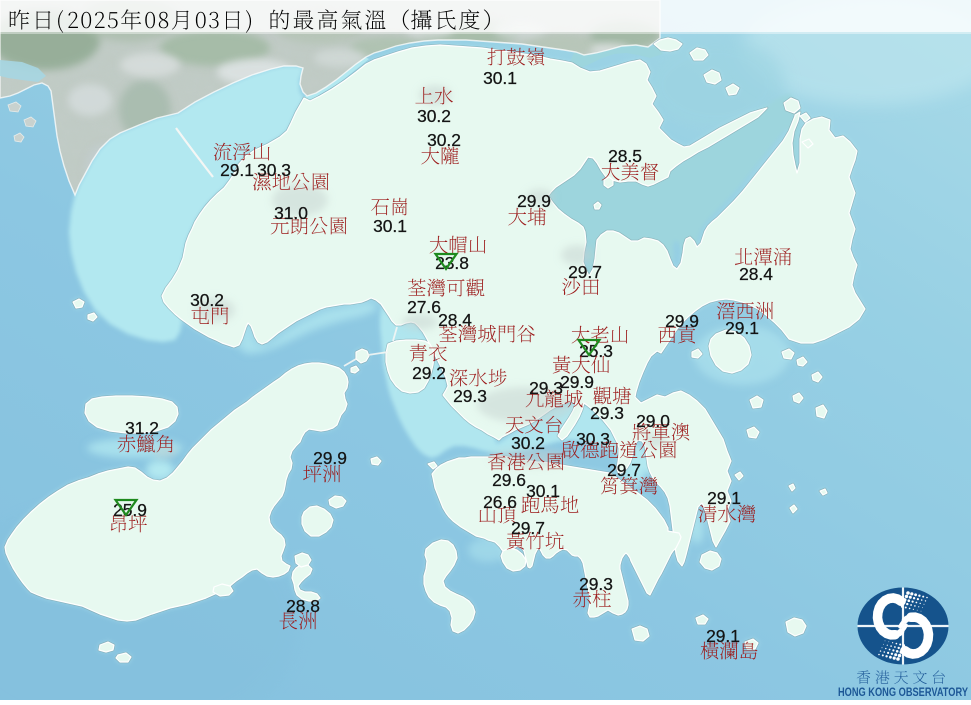 This screenshot has width=971, height=705. What do you see at coordinates (500, 502) in the screenshot?
I see `svg-text: 26.6` at bounding box center [500, 502].